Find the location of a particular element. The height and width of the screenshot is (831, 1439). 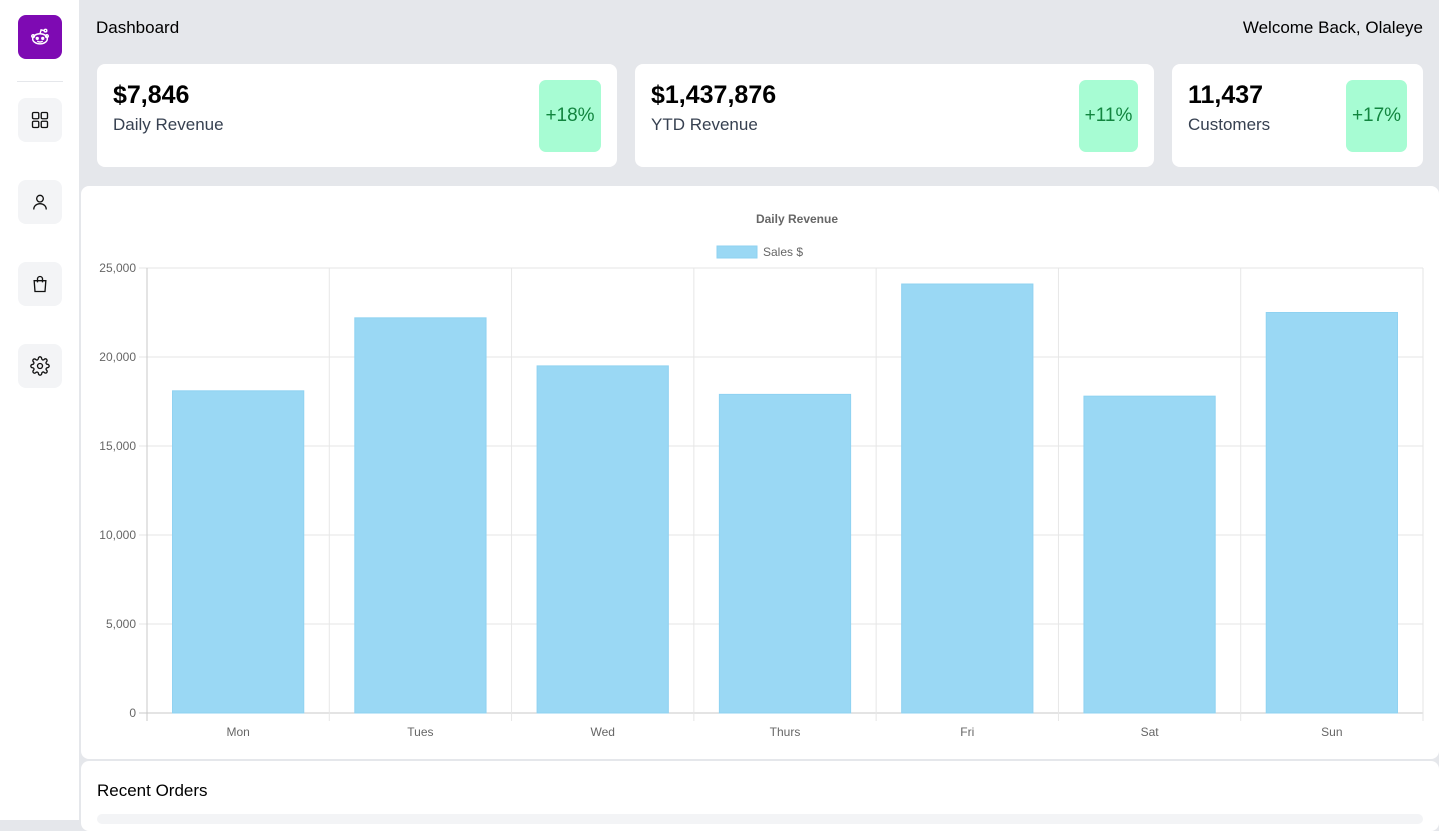

y-tick-label: 0 is located at coordinates (132, 713).